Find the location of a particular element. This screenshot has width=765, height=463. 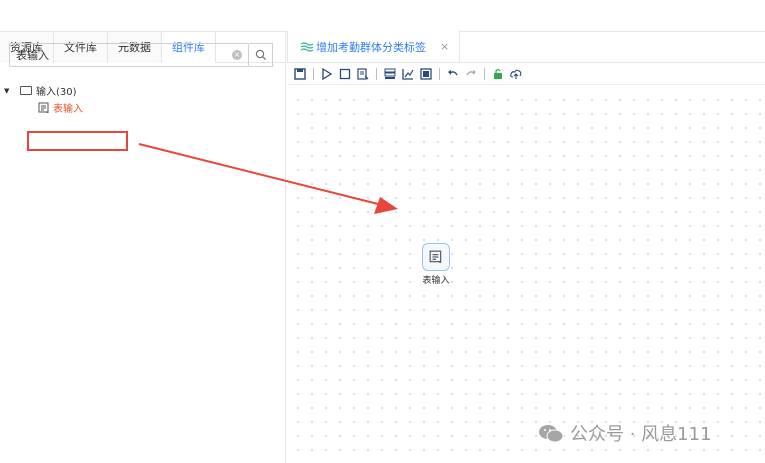

search-box: × is located at coordinates (129, 55).